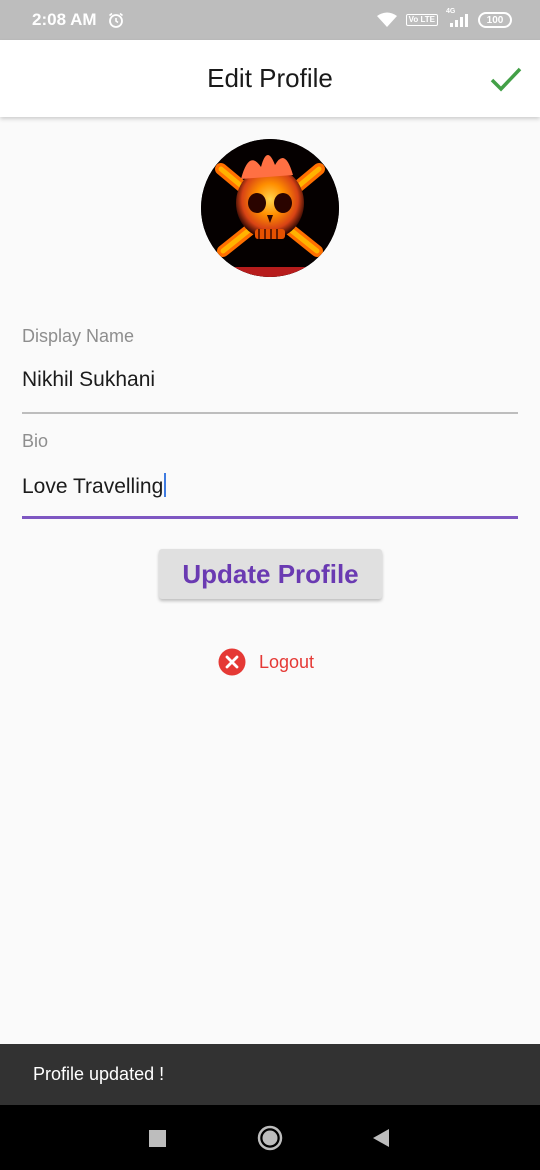 The width and height of the screenshot is (540, 1170). Describe the element at coordinates (165, 485) in the screenshot. I see `text-cursor` at that location.